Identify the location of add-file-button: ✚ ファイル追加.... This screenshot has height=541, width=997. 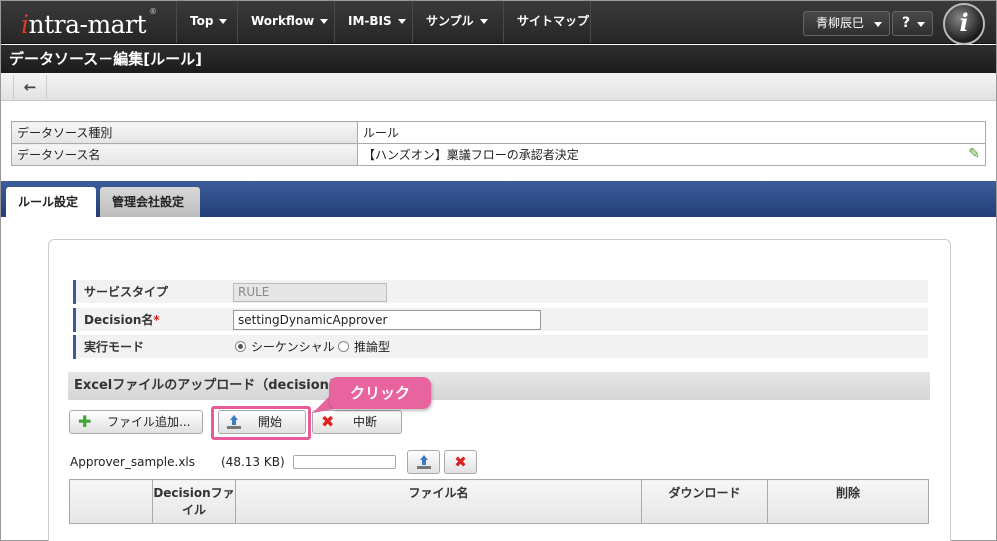
(136, 422).